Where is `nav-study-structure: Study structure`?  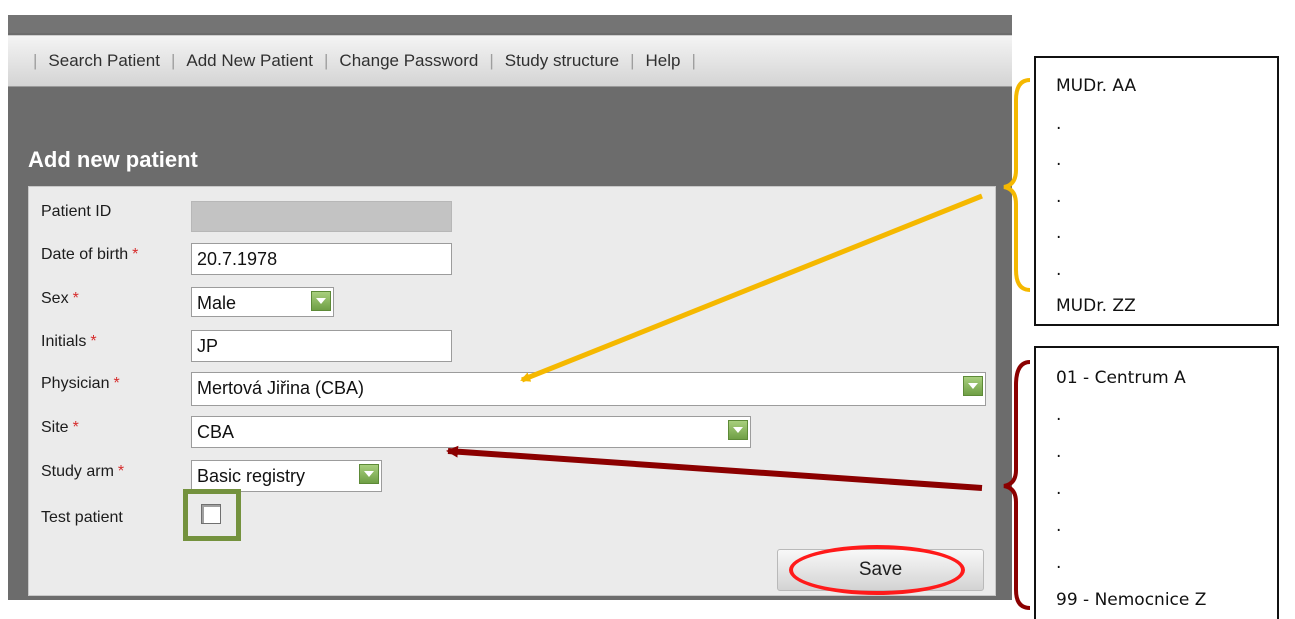
nav-study-structure: Study structure is located at coordinates (562, 61).